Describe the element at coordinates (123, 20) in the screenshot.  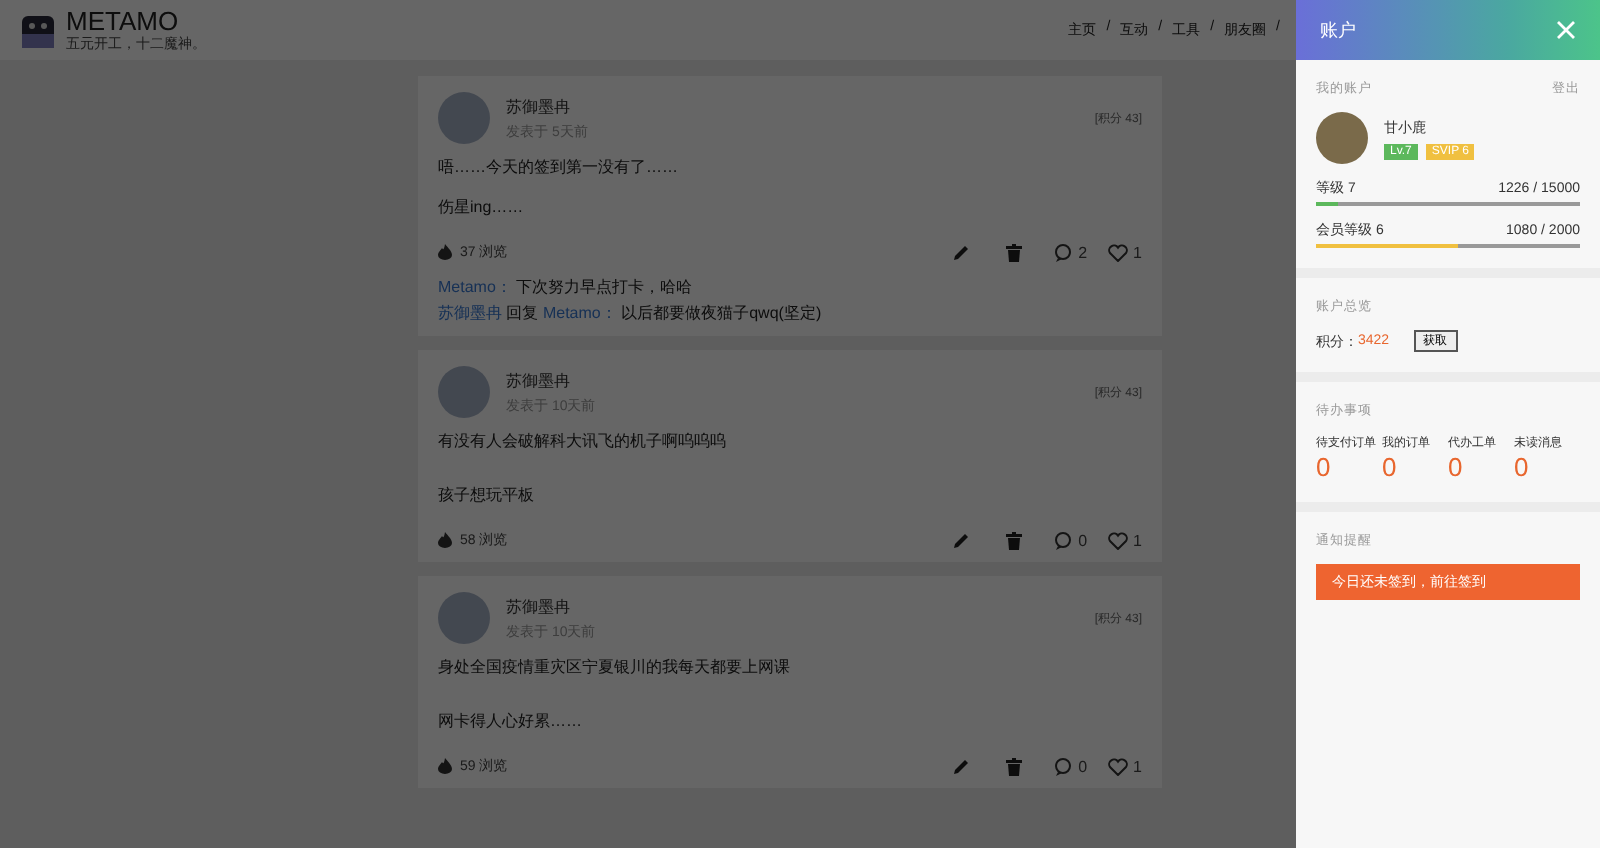
I see `site-title: METAMO` at that location.